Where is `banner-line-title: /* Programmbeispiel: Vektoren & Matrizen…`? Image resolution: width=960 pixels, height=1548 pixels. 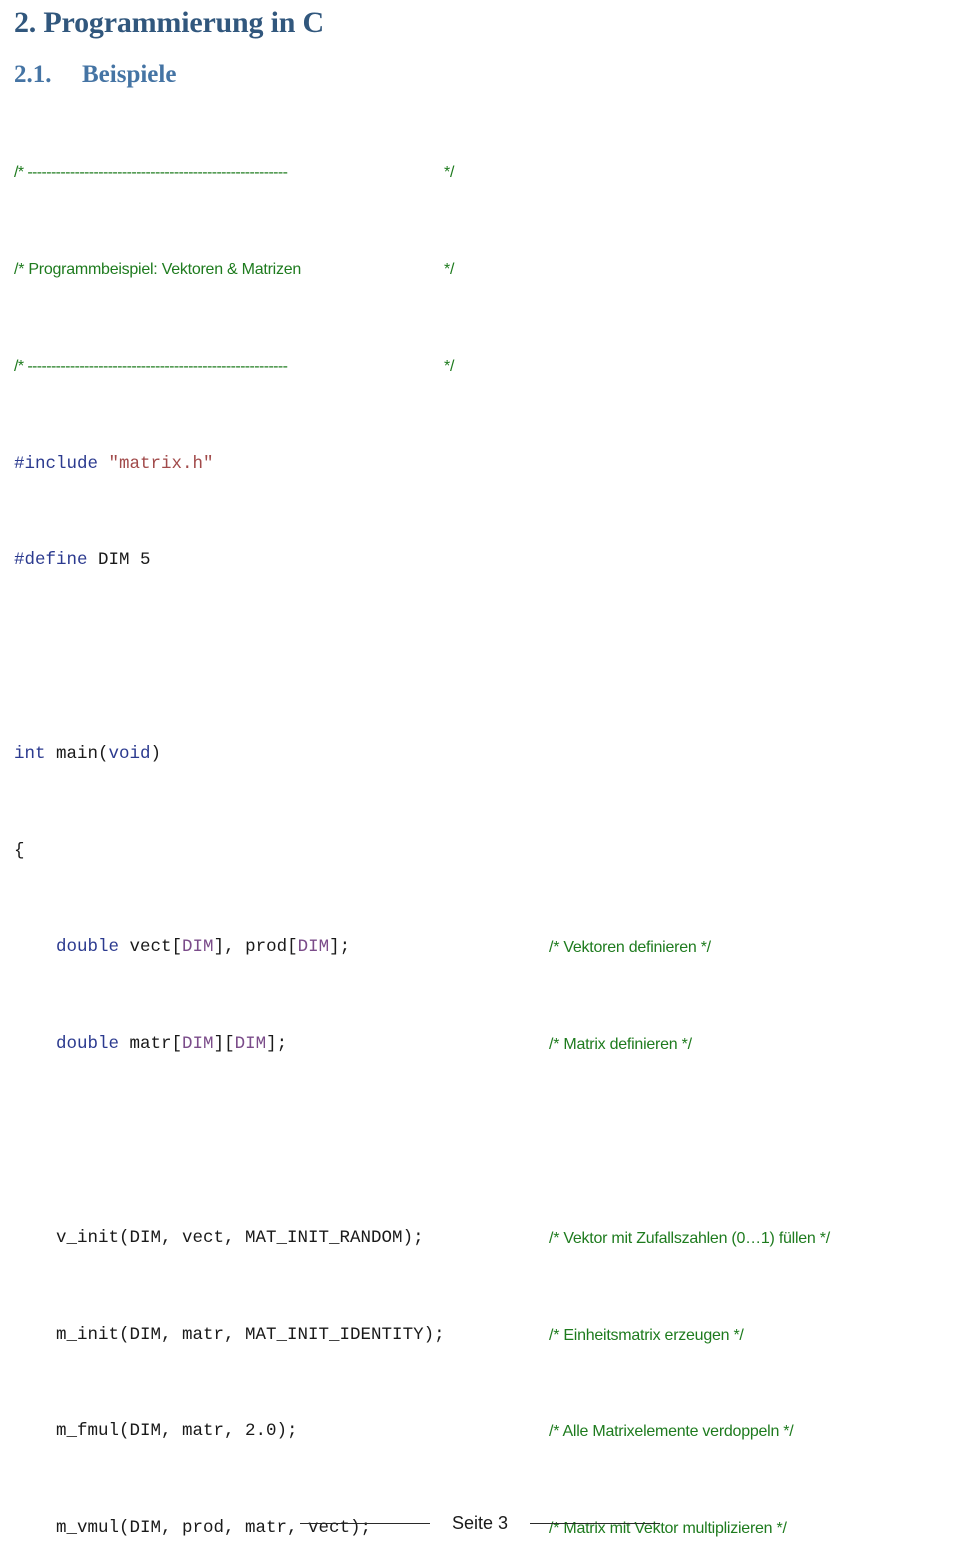 banner-line-title: /* Programmbeispiel: Vektoren & Matrizen… is located at coordinates (234, 269).